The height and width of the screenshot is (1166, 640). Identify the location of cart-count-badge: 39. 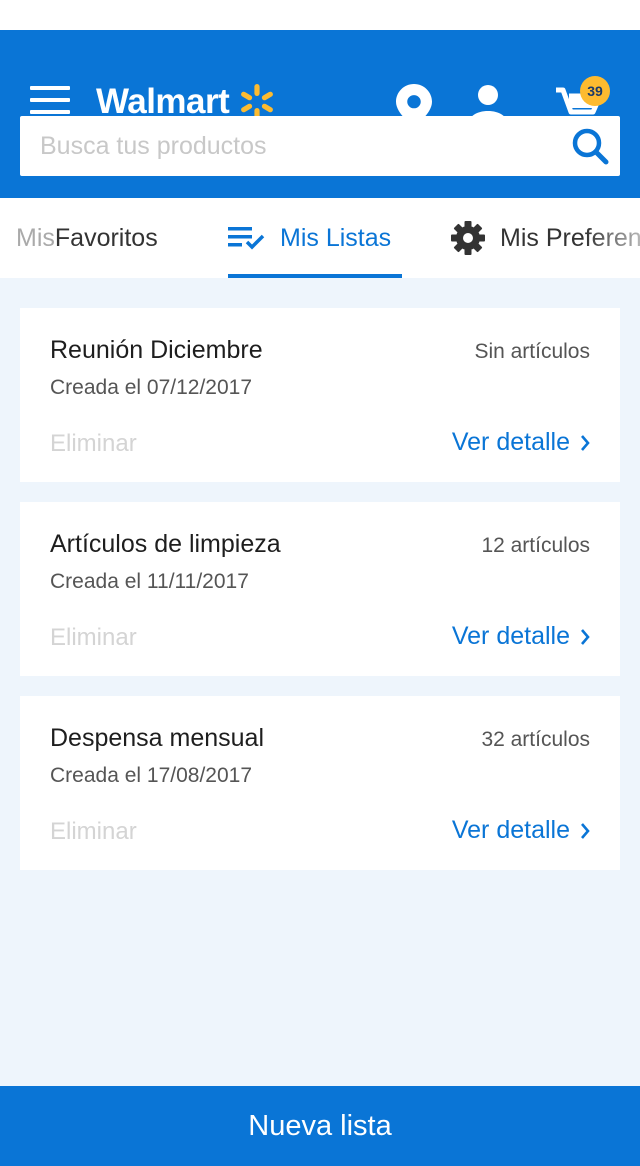
(595, 91).